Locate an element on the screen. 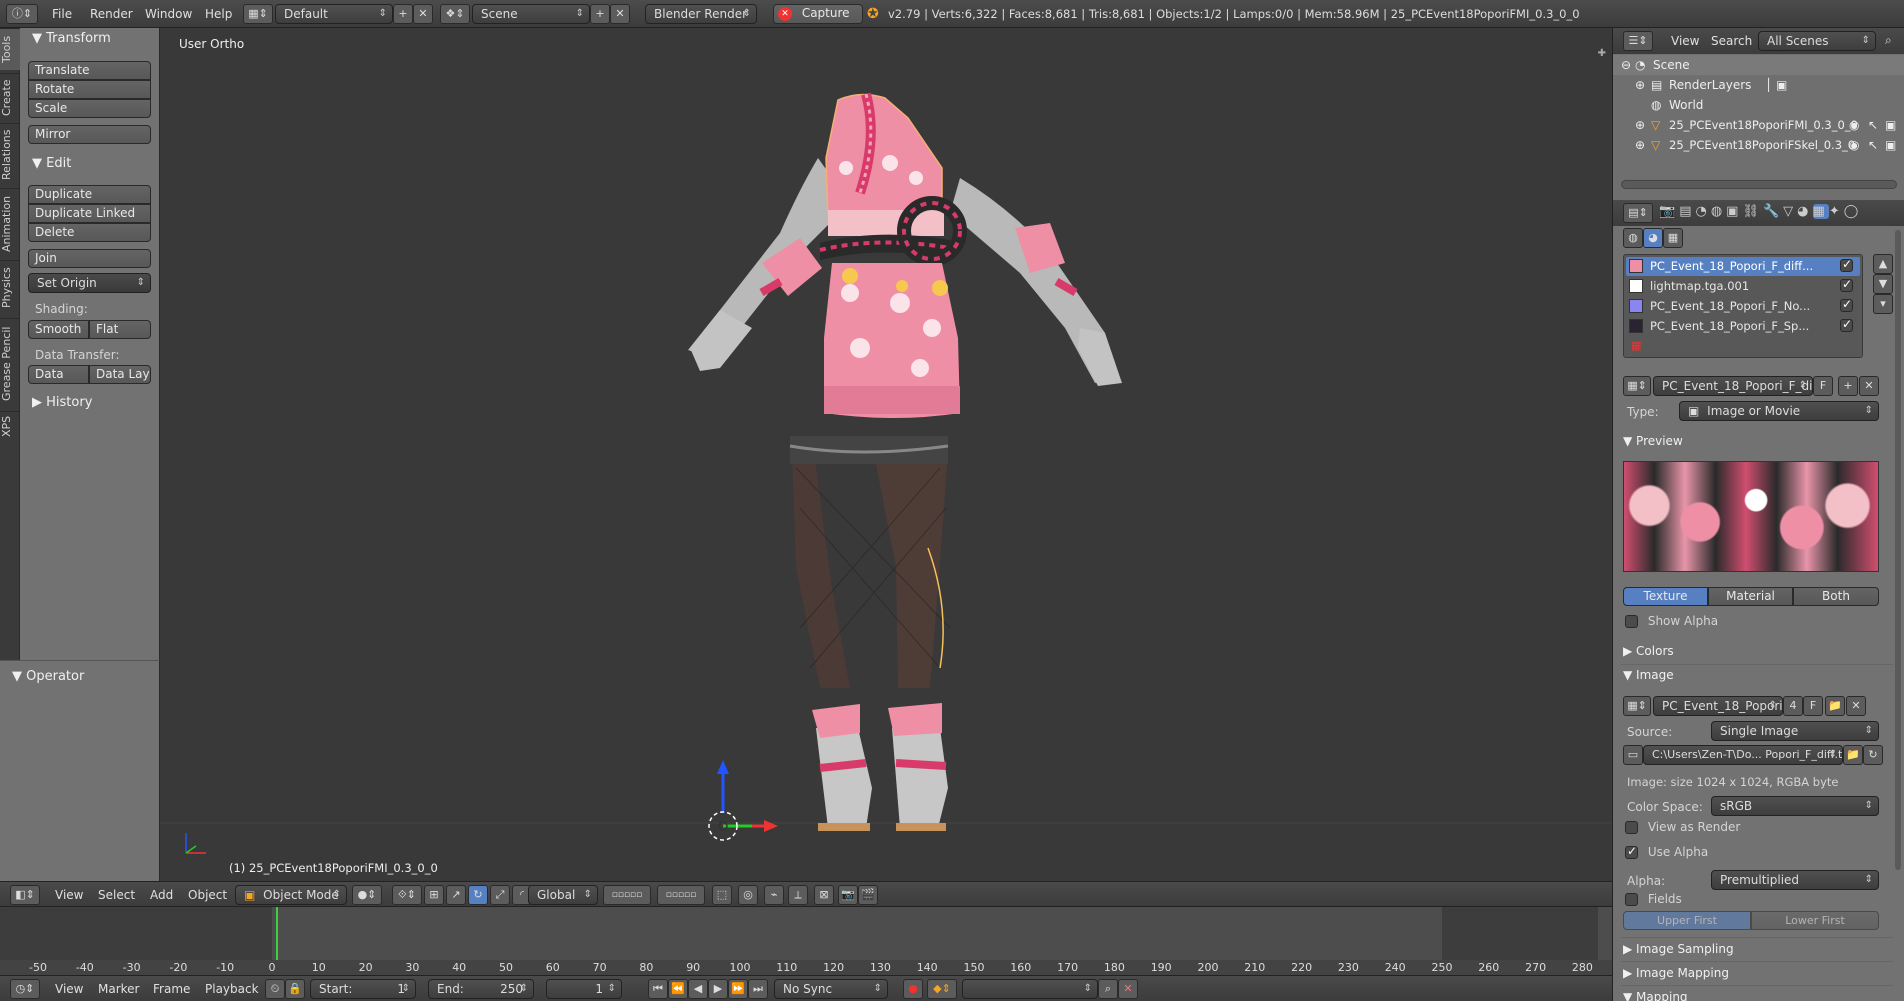 This screenshot has width=1904, height=1001. slot-specials-icon: ▾ is located at coordinates (1883, 304).